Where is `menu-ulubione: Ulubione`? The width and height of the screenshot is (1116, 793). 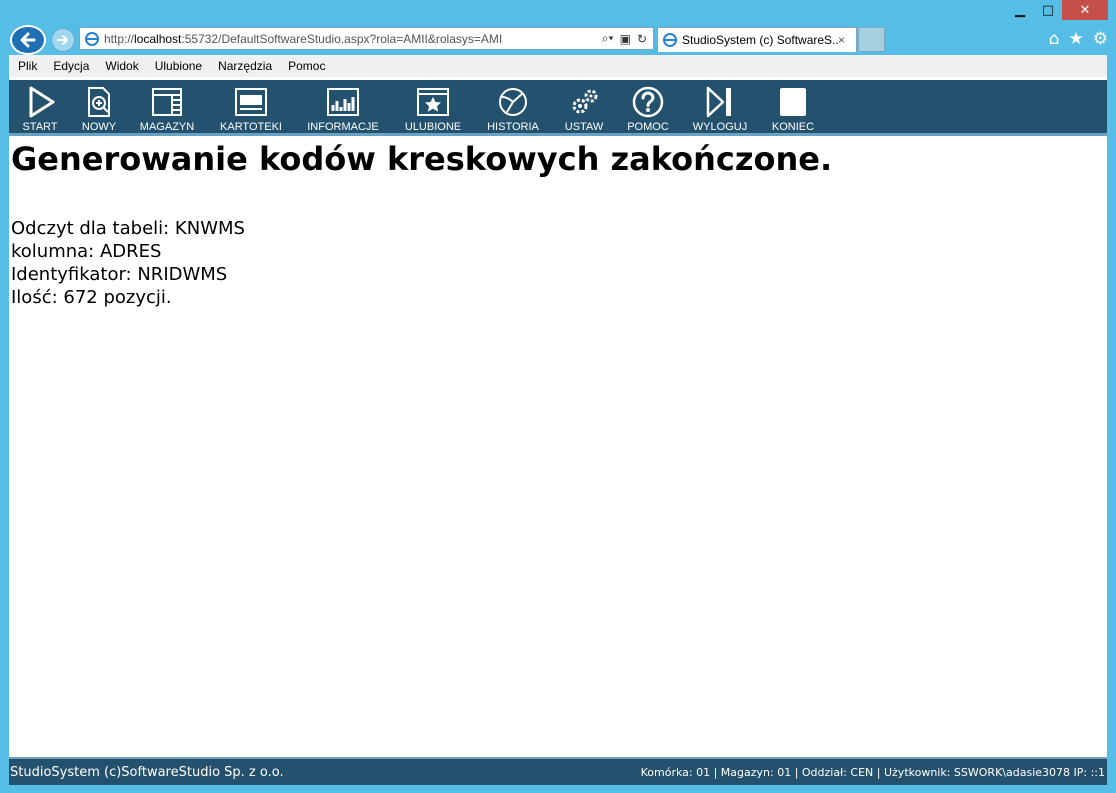 menu-ulubione: Ulubione is located at coordinates (178, 66).